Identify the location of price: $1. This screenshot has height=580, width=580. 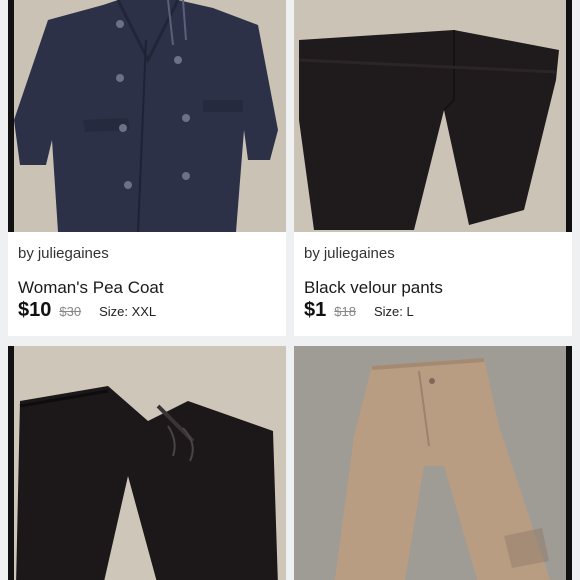
(315, 310).